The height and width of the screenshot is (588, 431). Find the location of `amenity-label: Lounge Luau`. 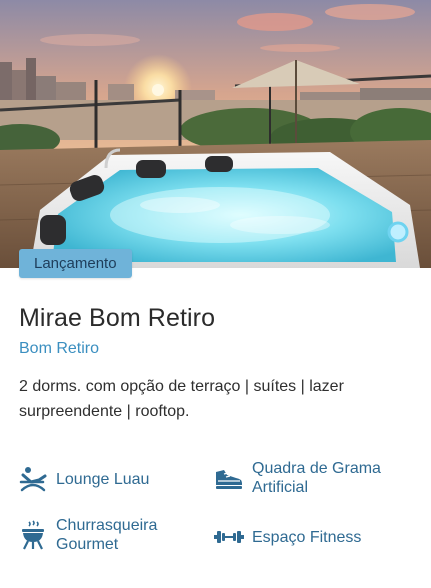

amenity-label: Lounge Luau is located at coordinates (103, 479).